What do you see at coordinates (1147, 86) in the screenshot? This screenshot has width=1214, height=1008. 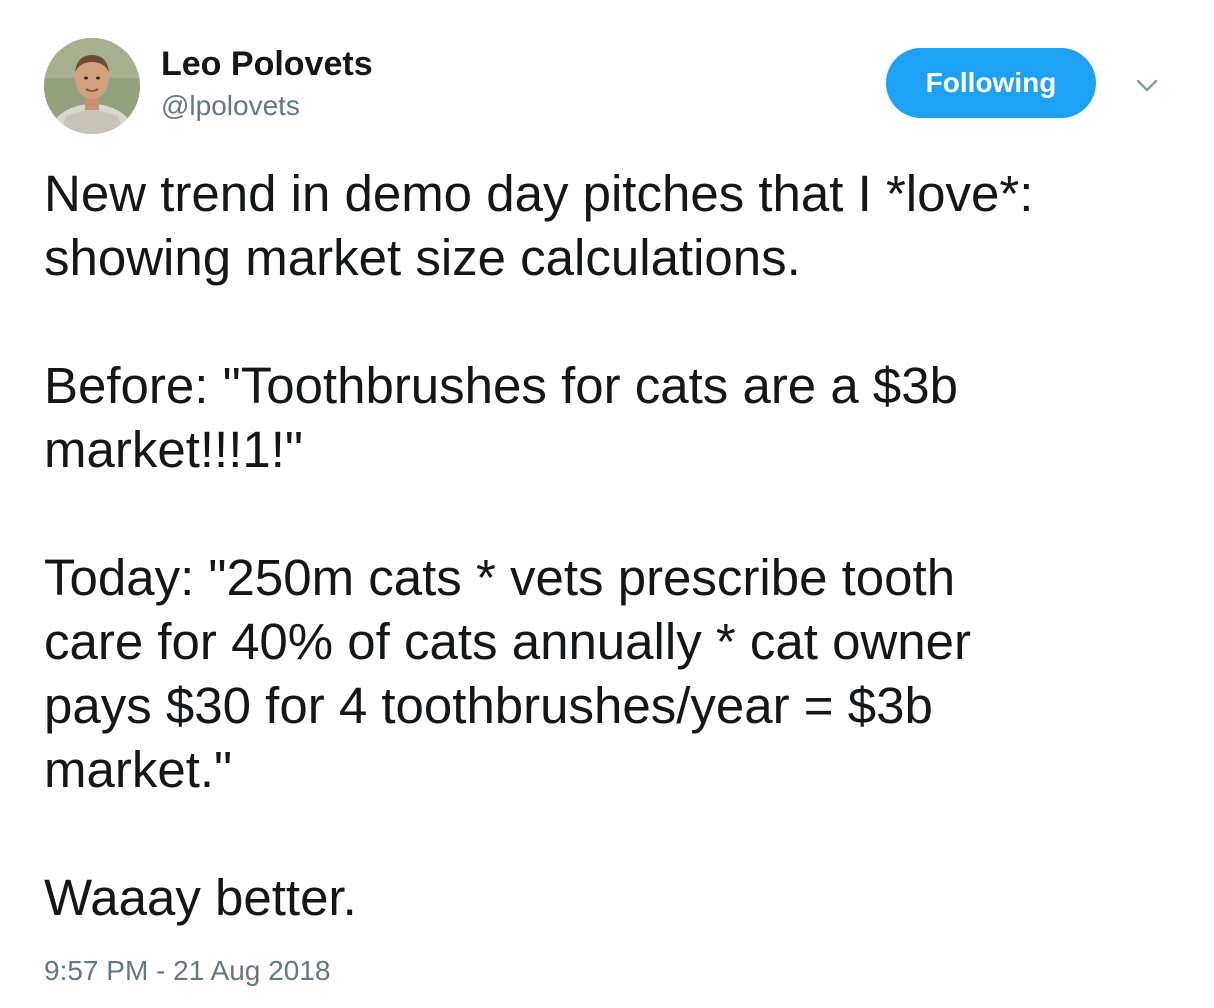 I see `chevron-down-icon` at bounding box center [1147, 86].